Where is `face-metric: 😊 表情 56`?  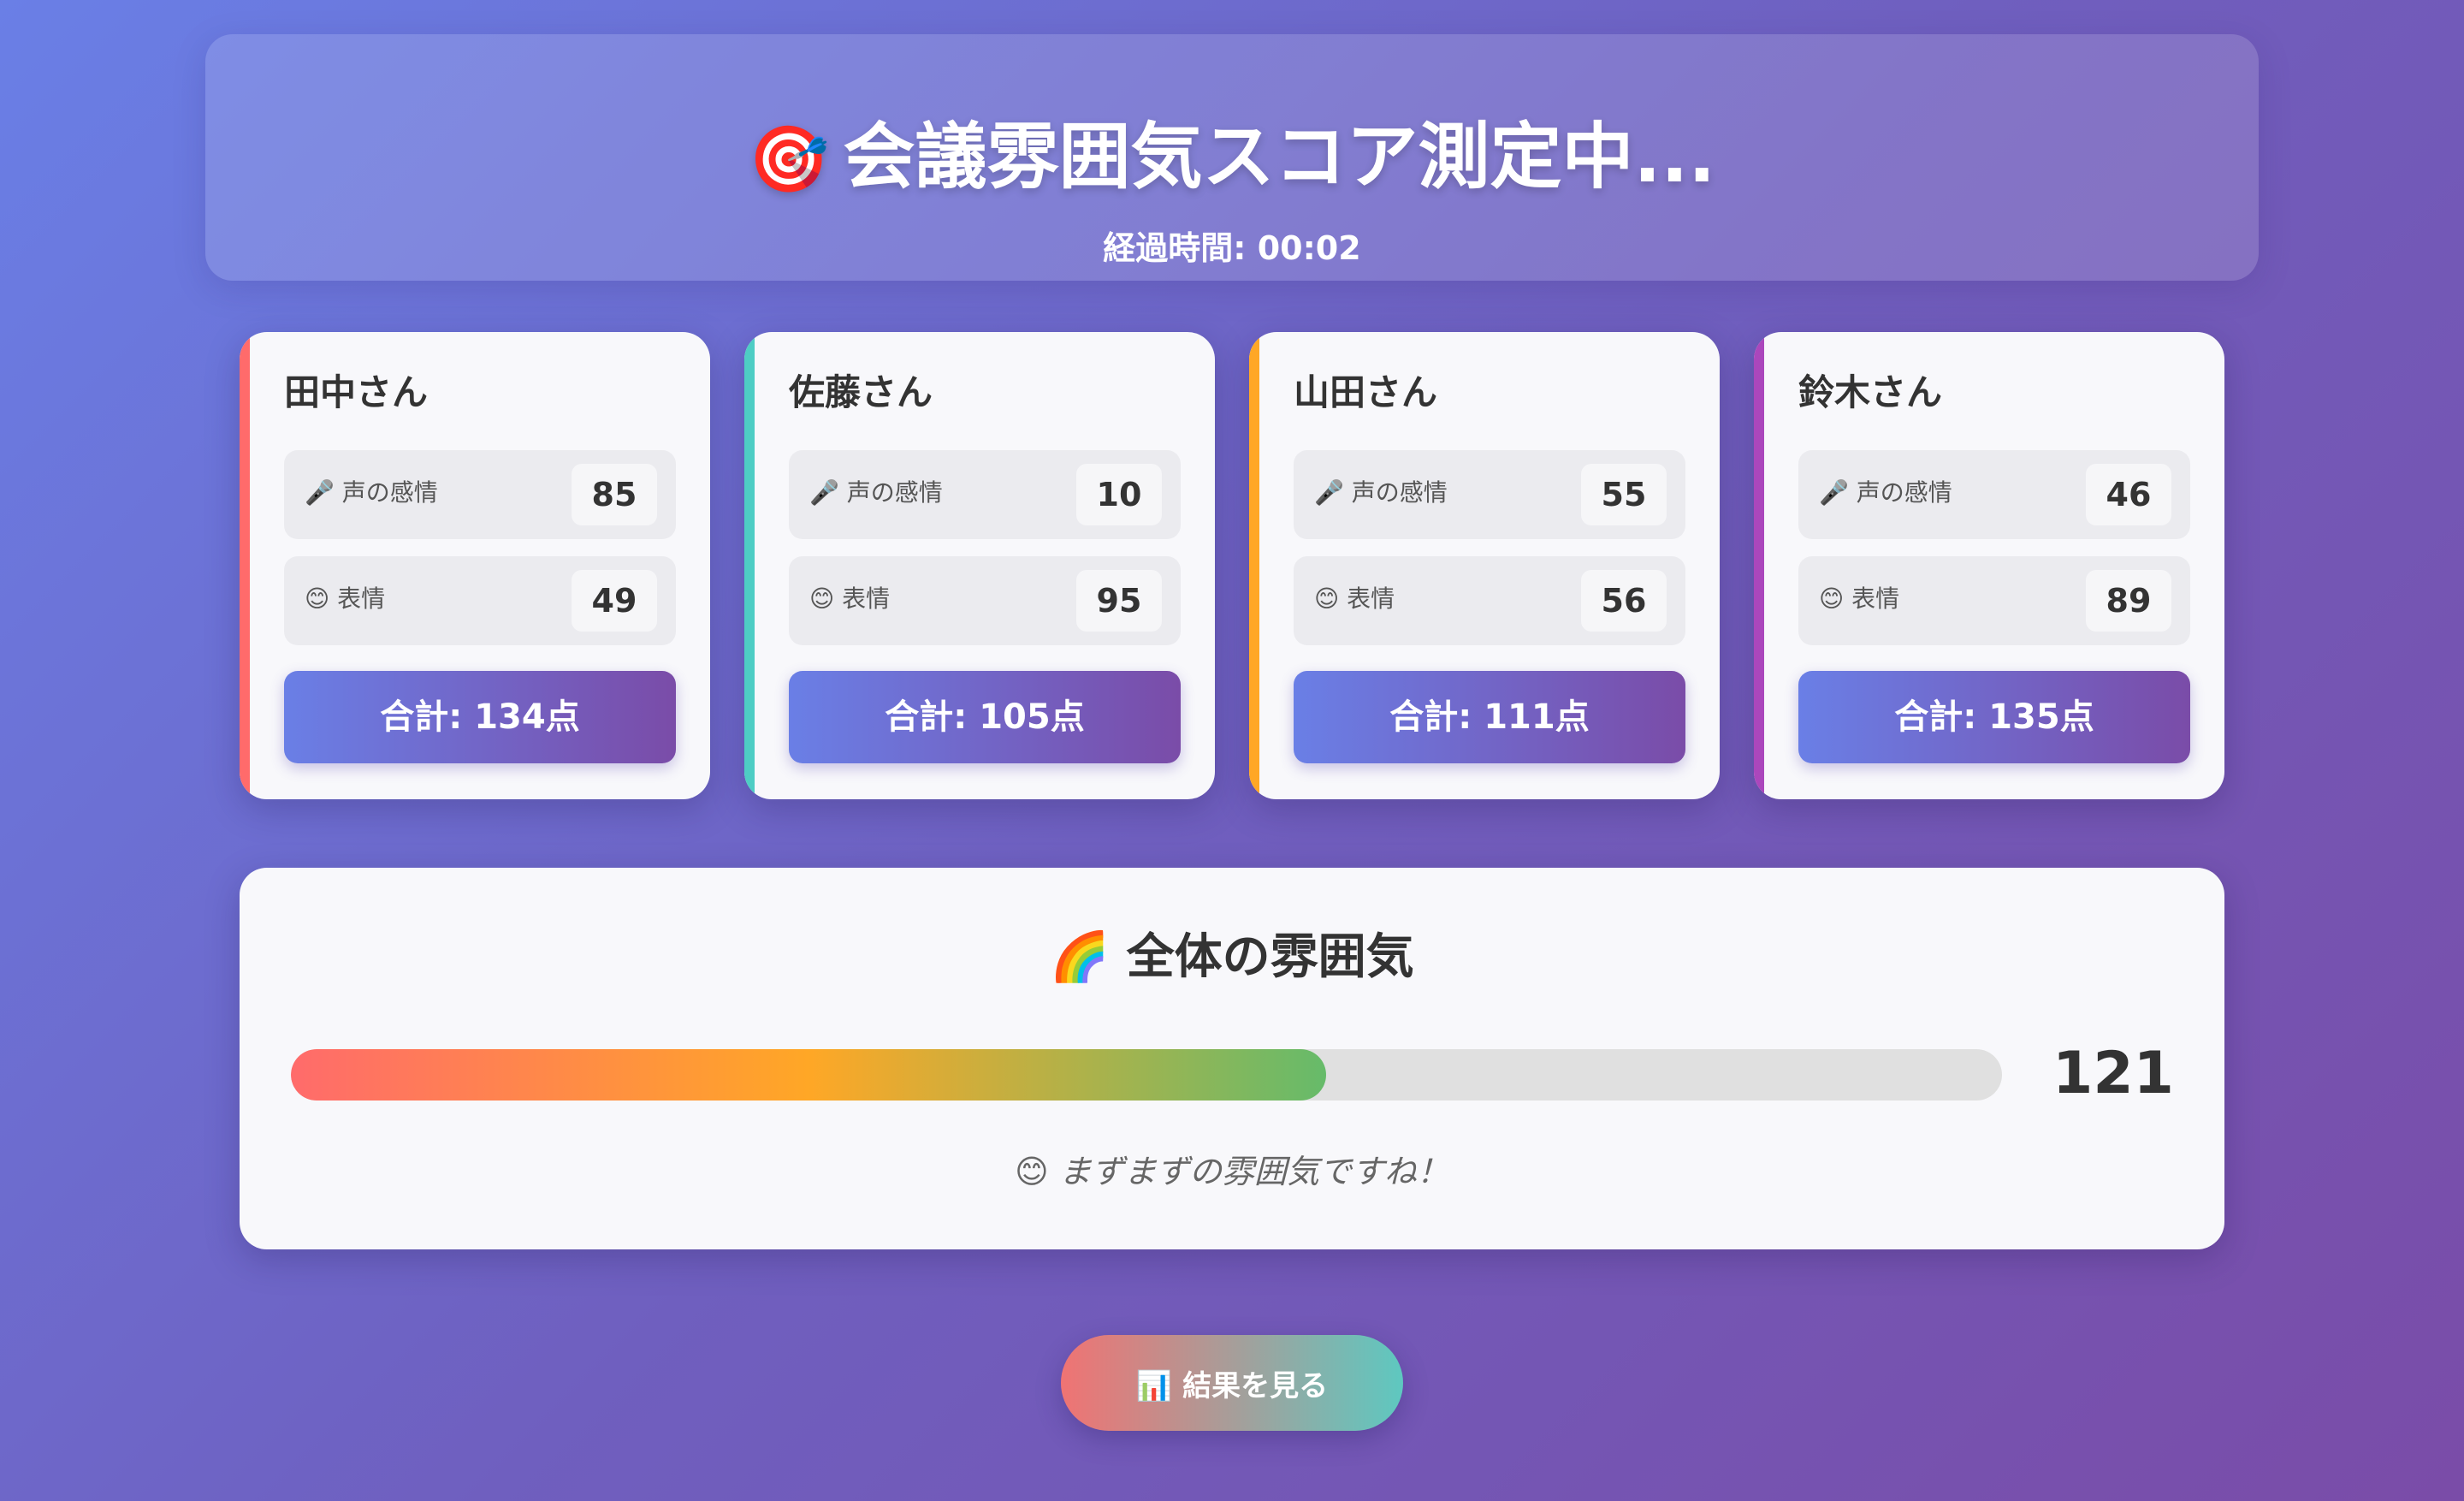 face-metric: 😊 表情 56 is located at coordinates (1489, 600).